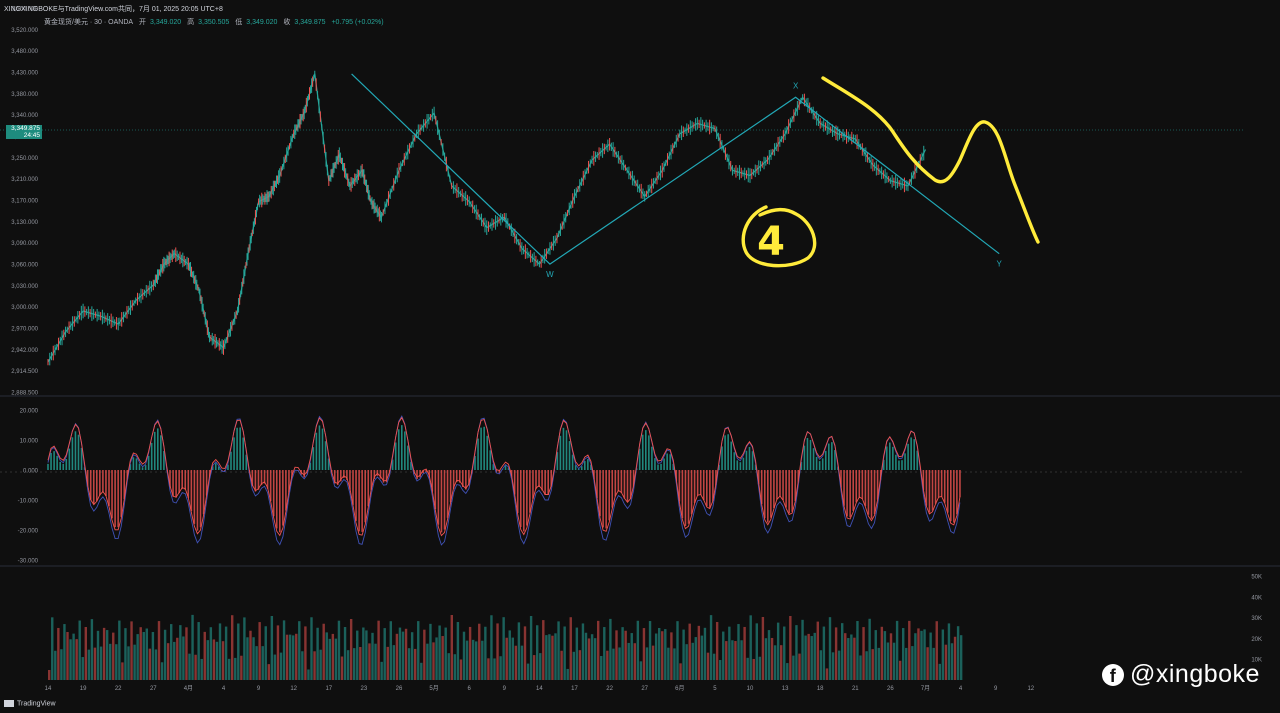  Describe the element at coordinates (890, 689) in the screenshot. I see `time-tick-label: 26` at that location.